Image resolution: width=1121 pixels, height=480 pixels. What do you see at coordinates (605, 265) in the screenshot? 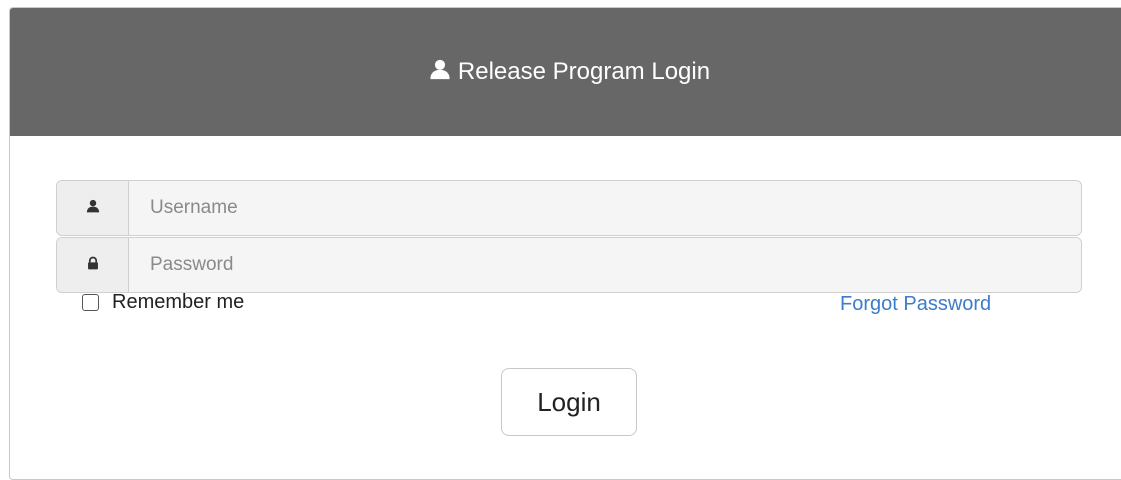
I see `password-input` at bounding box center [605, 265].